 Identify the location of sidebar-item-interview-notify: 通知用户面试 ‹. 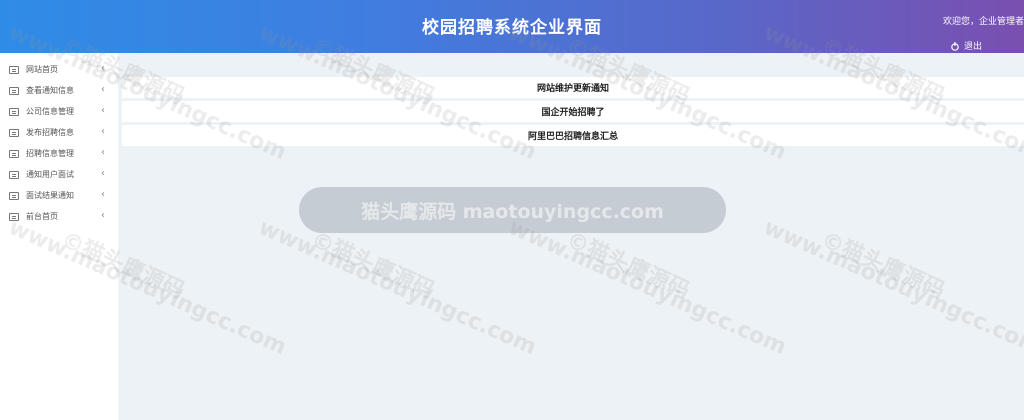
(59, 174).